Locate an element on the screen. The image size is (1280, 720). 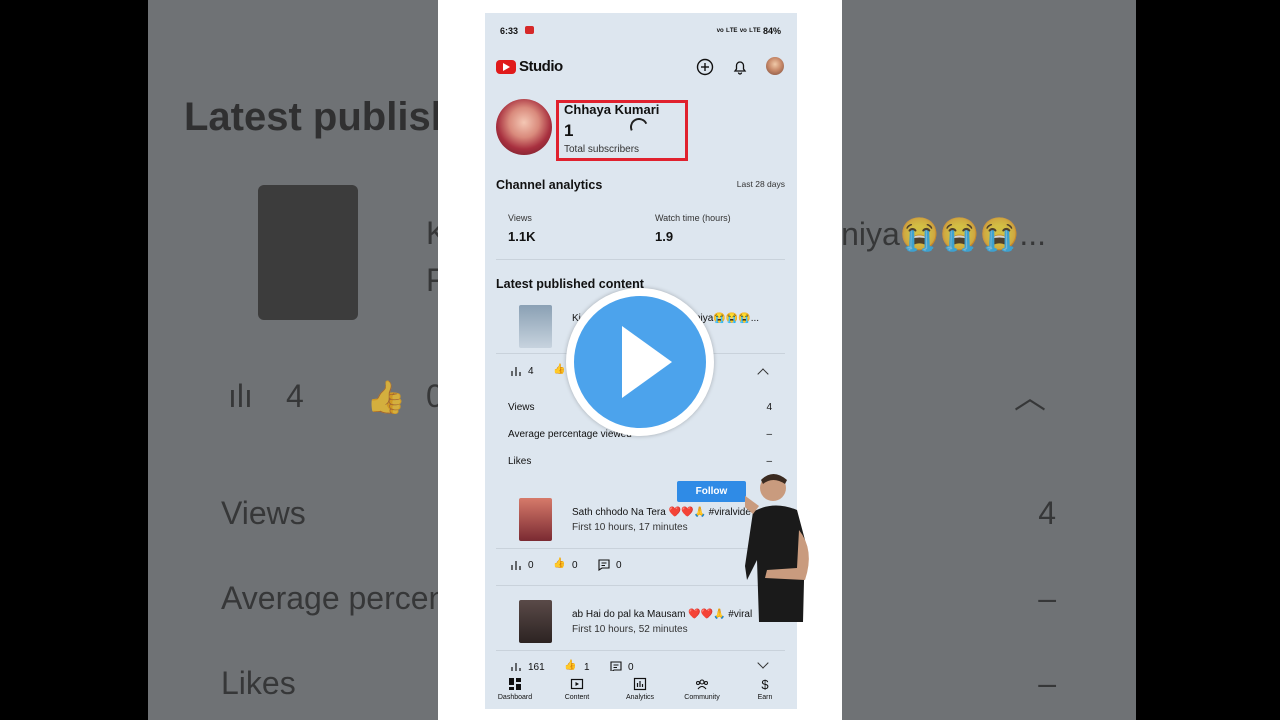
presenter-figure is located at coordinates (777, 548).